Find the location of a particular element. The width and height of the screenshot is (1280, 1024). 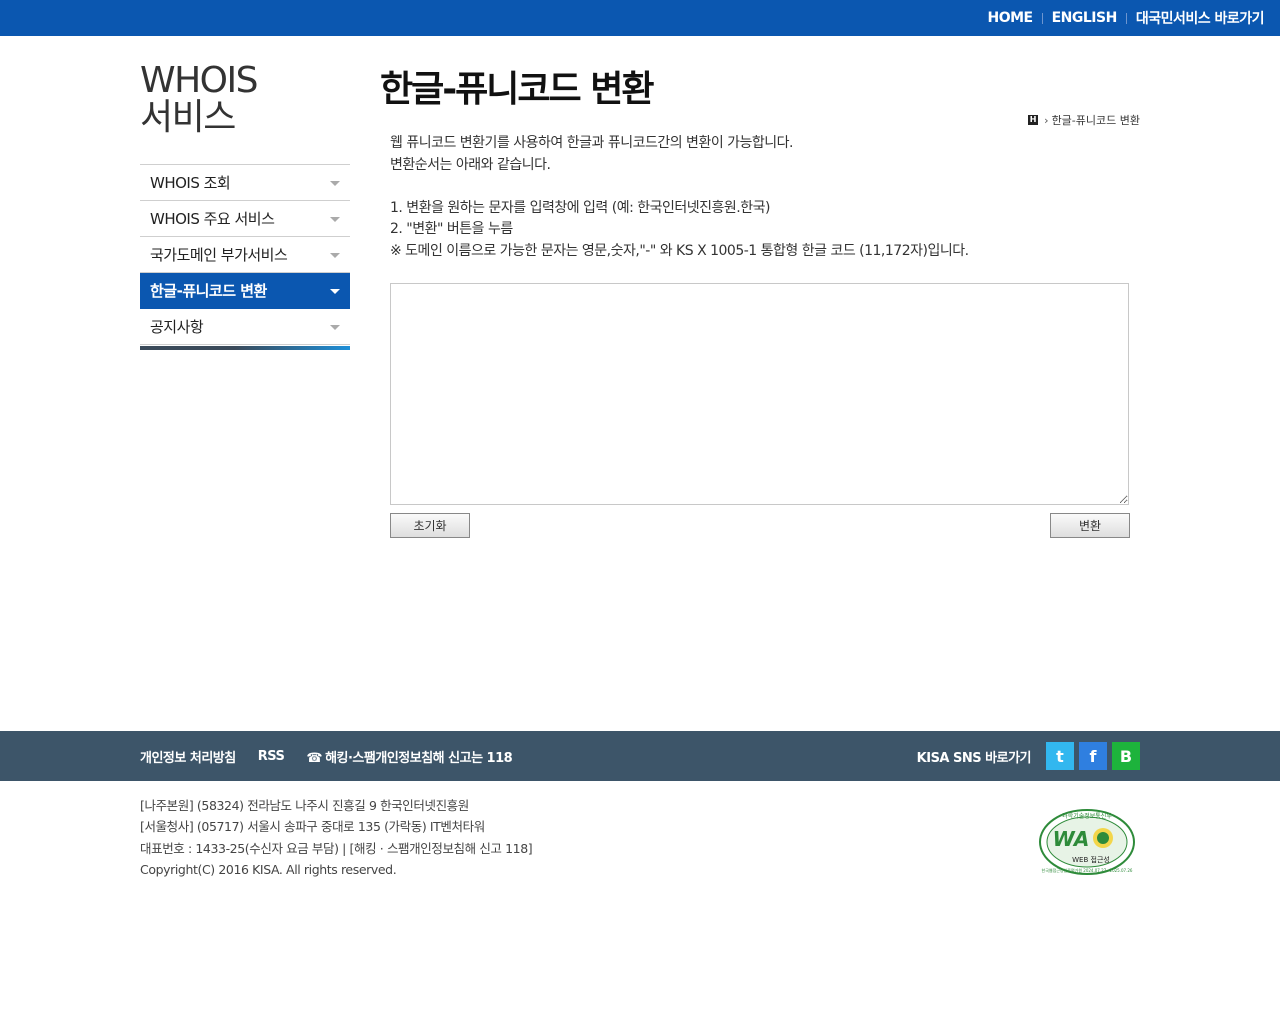

top-bar: HOME ENGLISH 대국민서비스 바로가기 is located at coordinates (640, 18).